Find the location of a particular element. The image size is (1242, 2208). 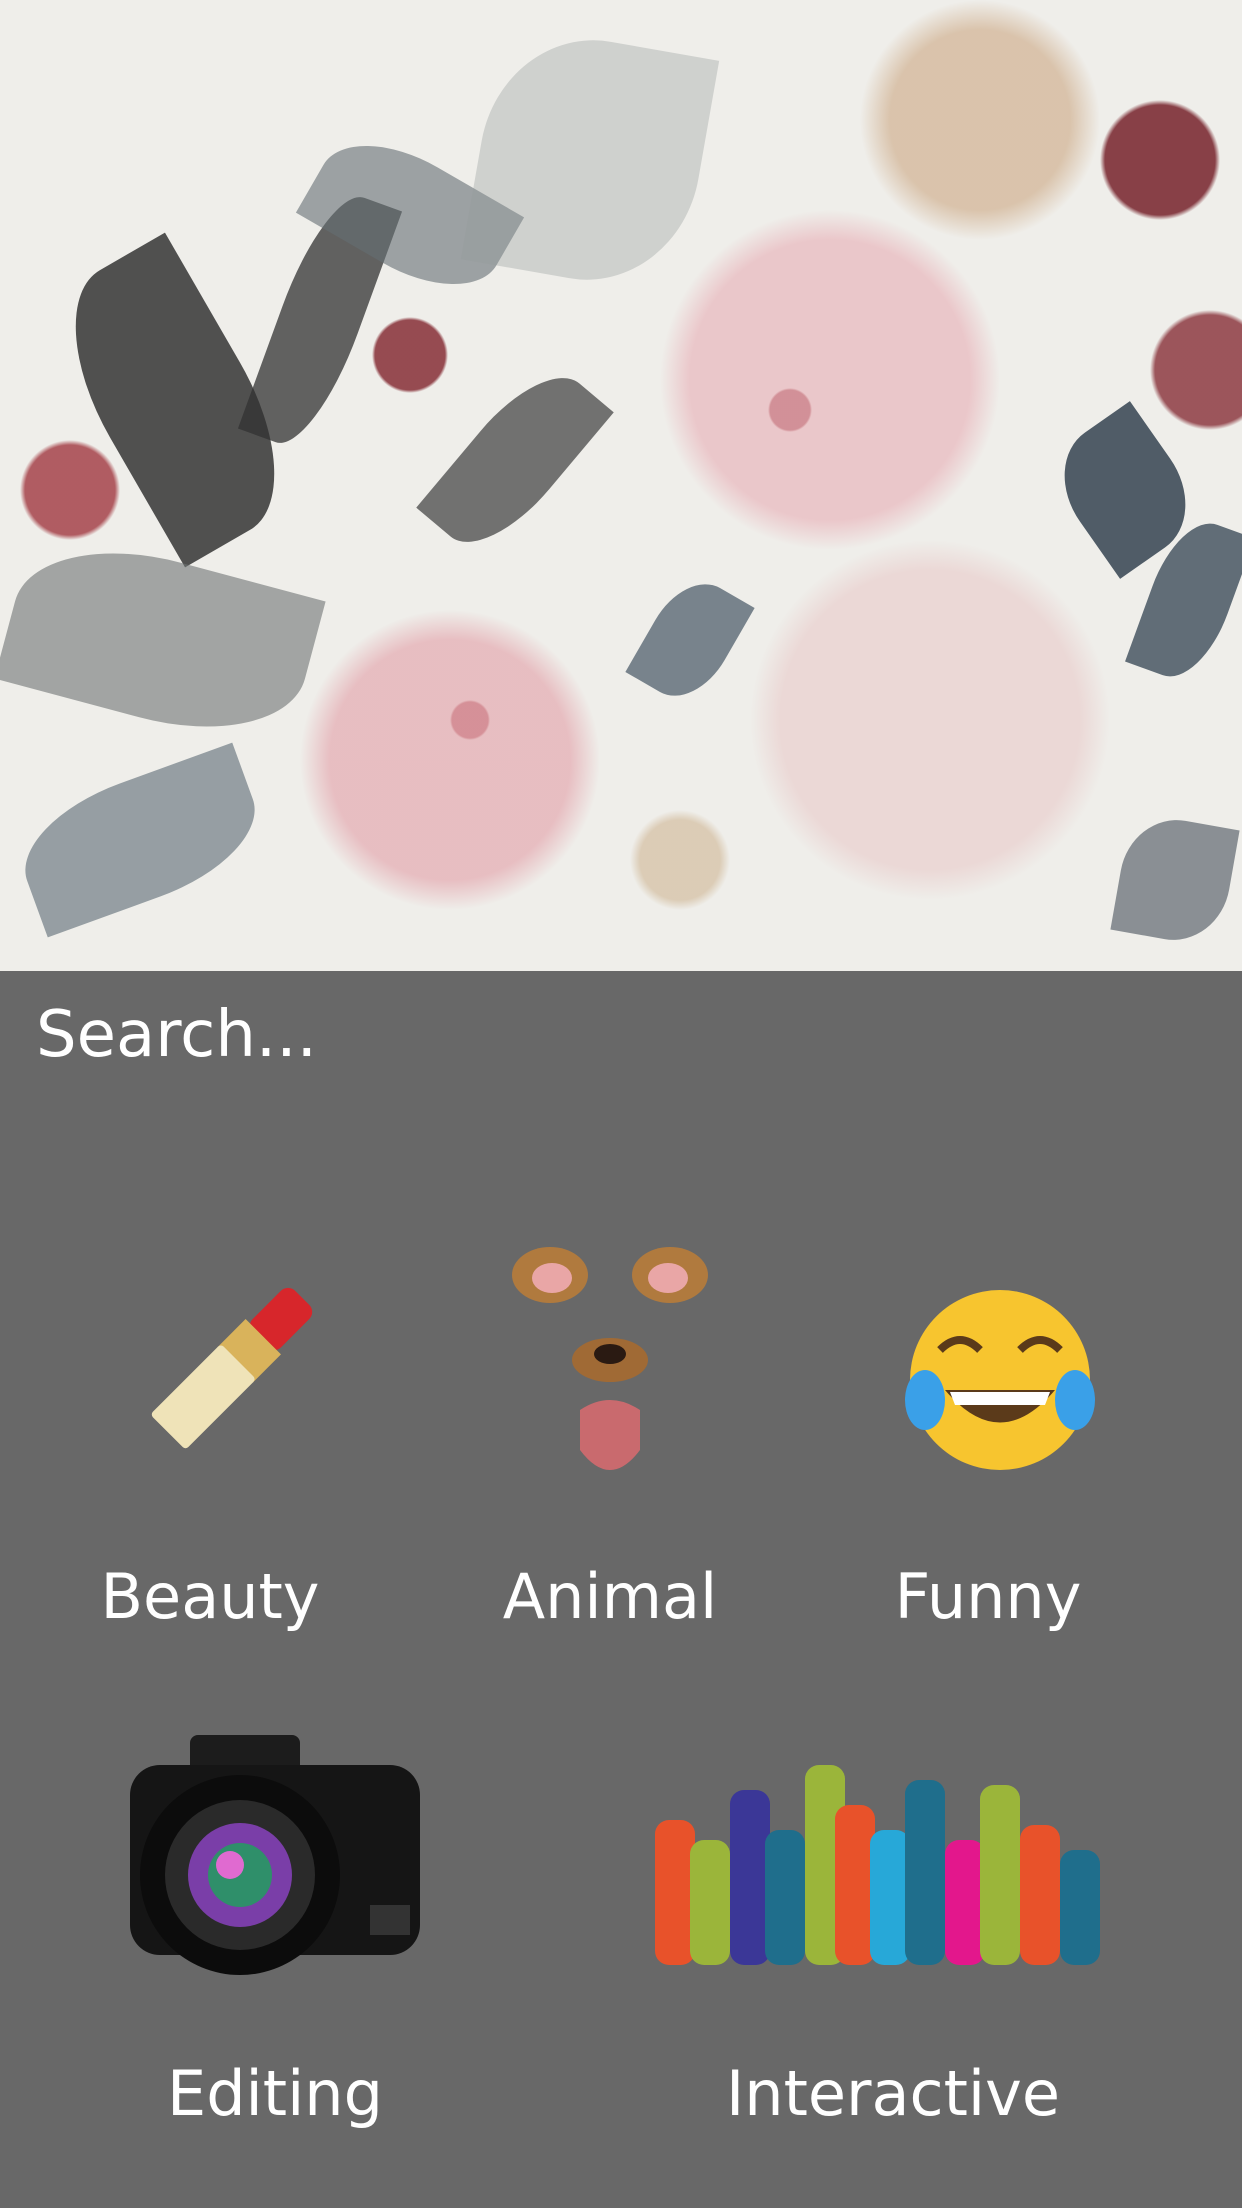

raised-hands-icon is located at coordinates (895, 1860).